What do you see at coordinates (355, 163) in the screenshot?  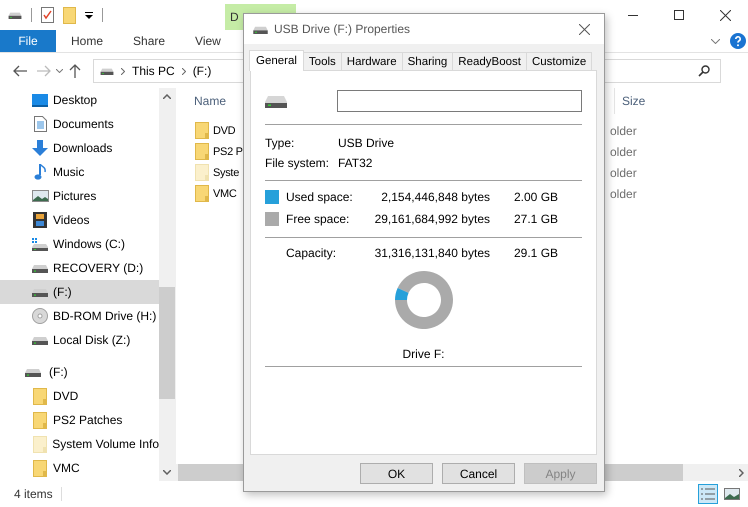 I see `property-value: FAT32` at bounding box center [355, 163].